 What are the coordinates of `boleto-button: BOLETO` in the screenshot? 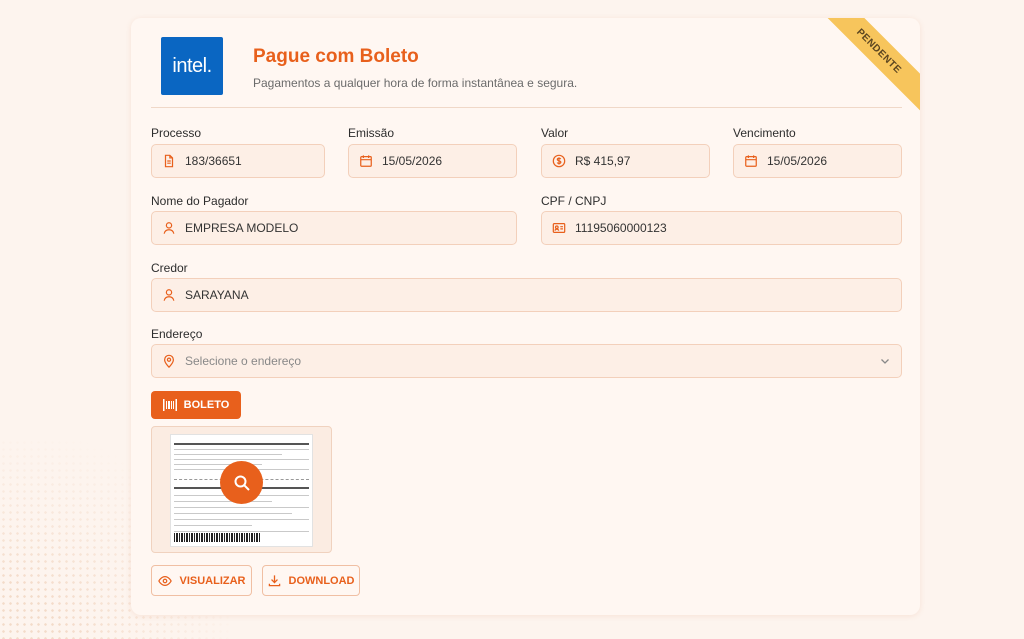 It's located at (196, 405).